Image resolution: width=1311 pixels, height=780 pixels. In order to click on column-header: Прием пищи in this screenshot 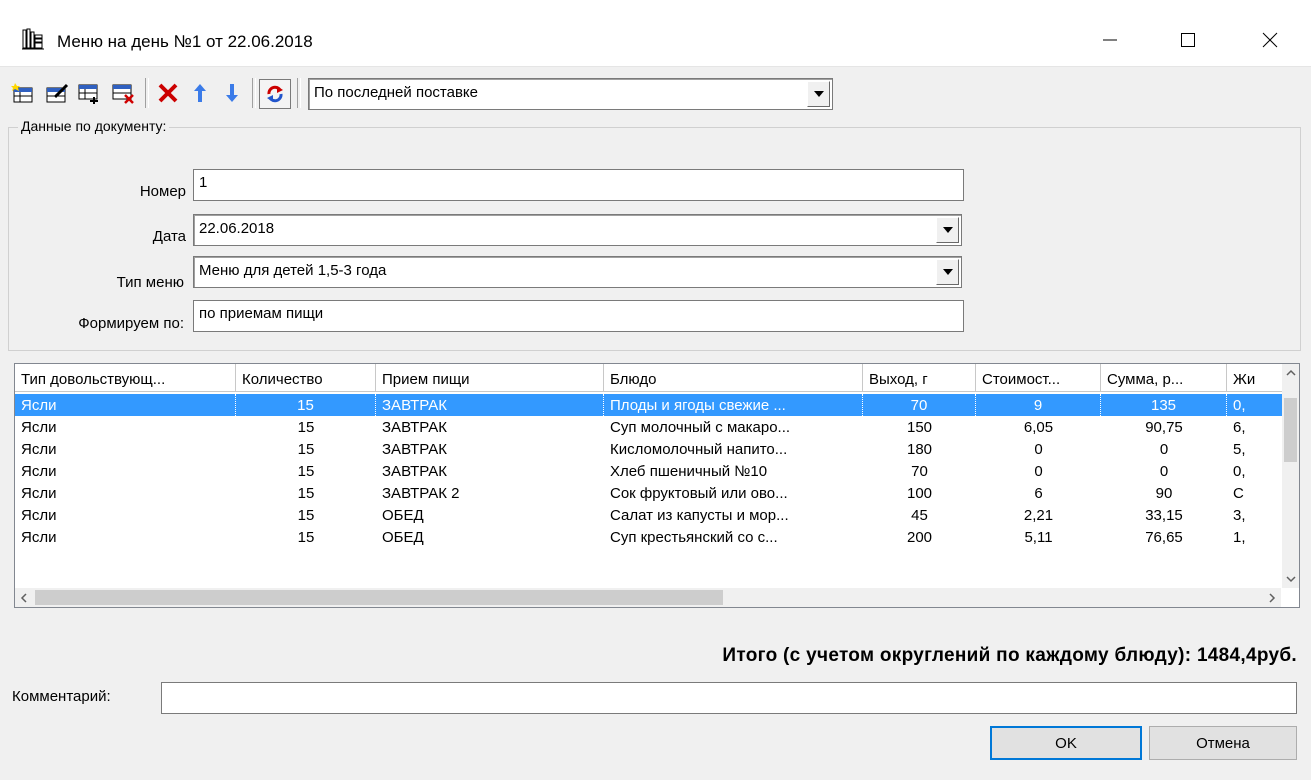, I will do `click(490, 378)`.